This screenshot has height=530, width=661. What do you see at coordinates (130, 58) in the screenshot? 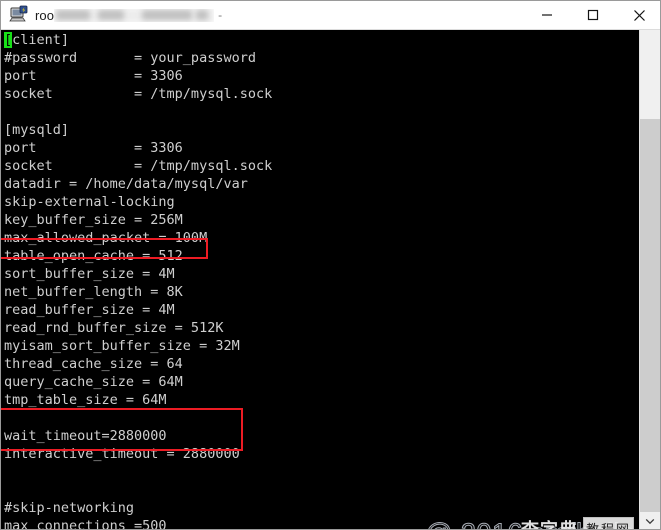
I see `terminal-line: #password = your_password` at bounding box center [130, 58].